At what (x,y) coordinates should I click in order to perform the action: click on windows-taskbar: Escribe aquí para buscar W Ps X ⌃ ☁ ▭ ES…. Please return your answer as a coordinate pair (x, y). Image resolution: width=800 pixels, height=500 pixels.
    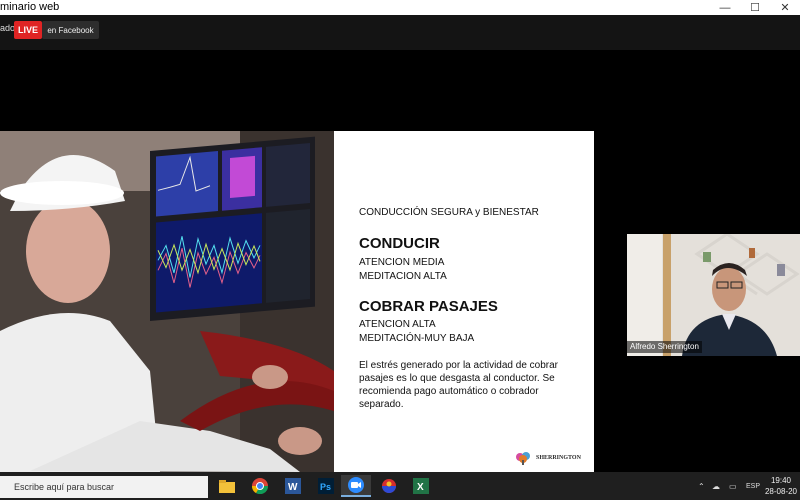
    Looking at the image, I should click on (400, 486).